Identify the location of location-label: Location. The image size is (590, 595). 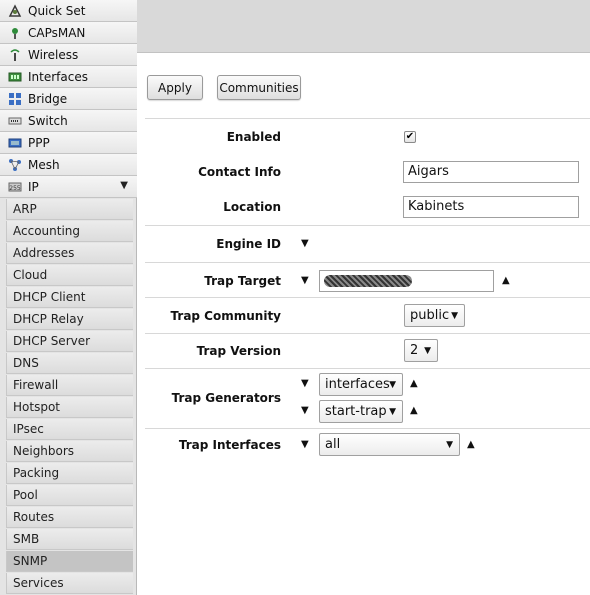
(252, 207).